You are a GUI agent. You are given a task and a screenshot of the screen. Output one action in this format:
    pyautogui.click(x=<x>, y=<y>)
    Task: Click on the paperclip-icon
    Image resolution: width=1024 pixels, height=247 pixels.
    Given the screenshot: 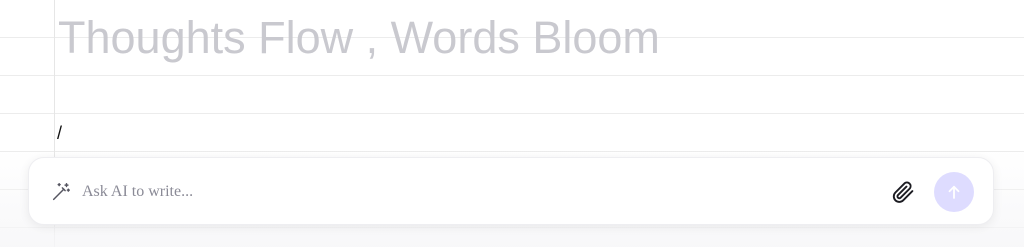 What is the action you would take?
    pyautogui.click(x=903, y=192)
    